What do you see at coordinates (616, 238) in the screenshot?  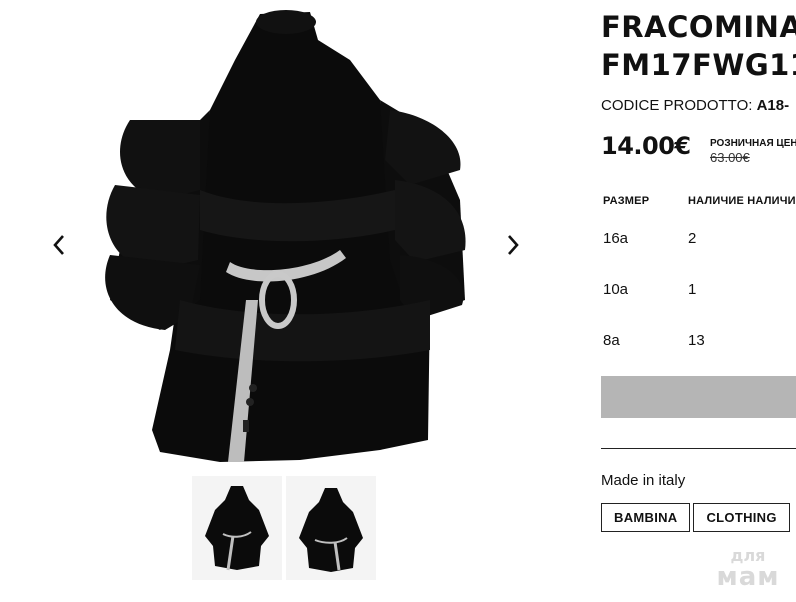 I see `size-cell: 16a` at bounding box center [616, 238].